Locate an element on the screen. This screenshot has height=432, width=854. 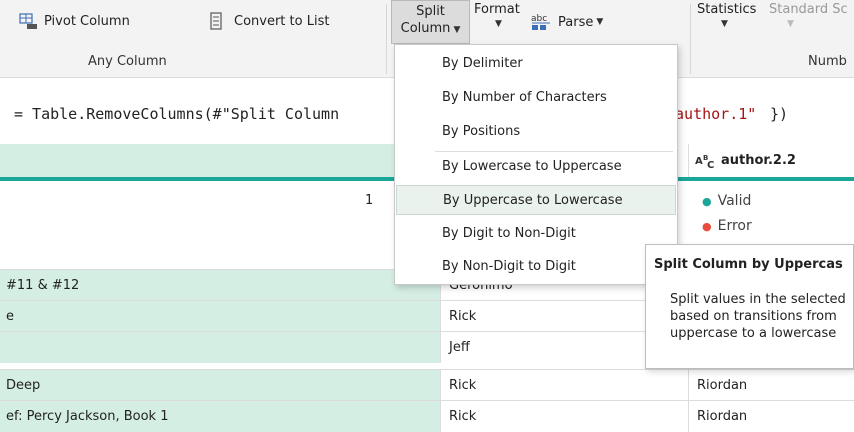
formula-close: }) is located at coordinates (779, 114).